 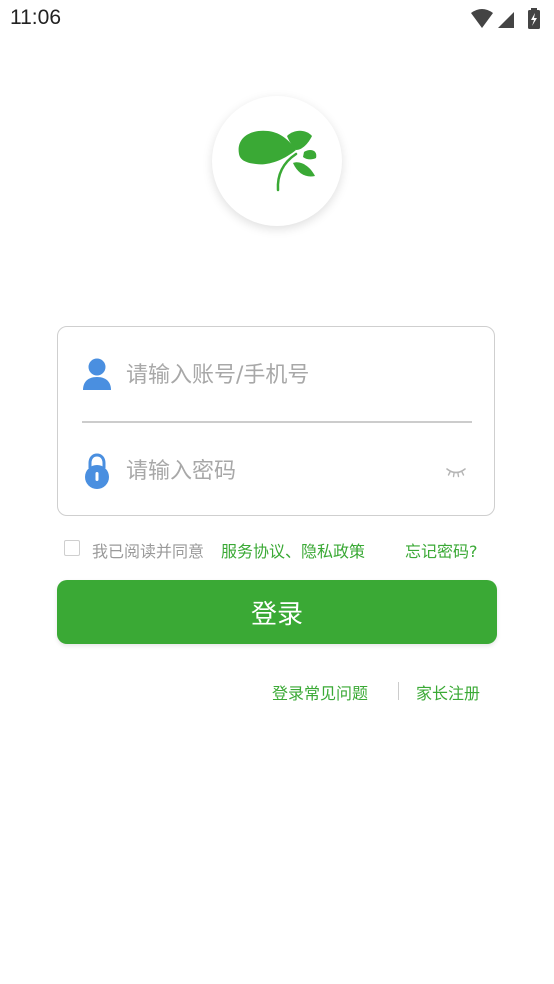 I want to click on forgot-password-link: 忘记密码?, so click(x=441, y=550).